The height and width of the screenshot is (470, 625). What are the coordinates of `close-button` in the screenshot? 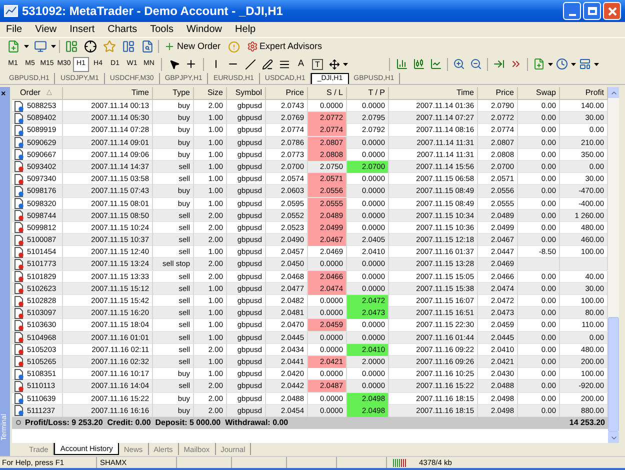 It's located at (612, 11).